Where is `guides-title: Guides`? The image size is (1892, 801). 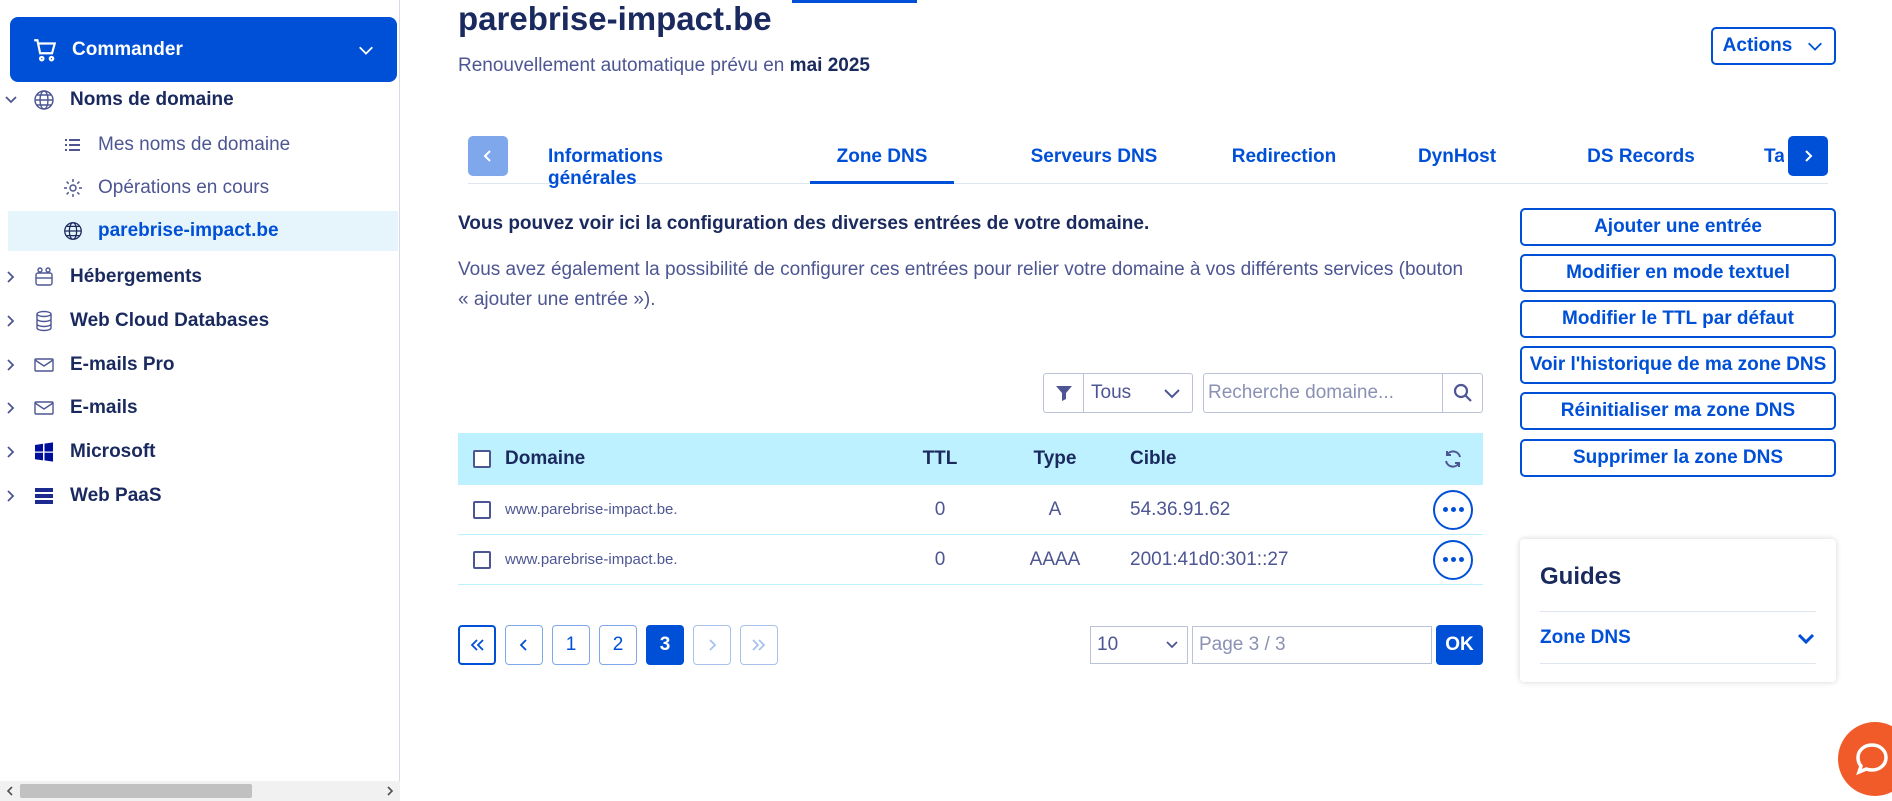 guides-title: Guides is located at coordinates (1581, 576).